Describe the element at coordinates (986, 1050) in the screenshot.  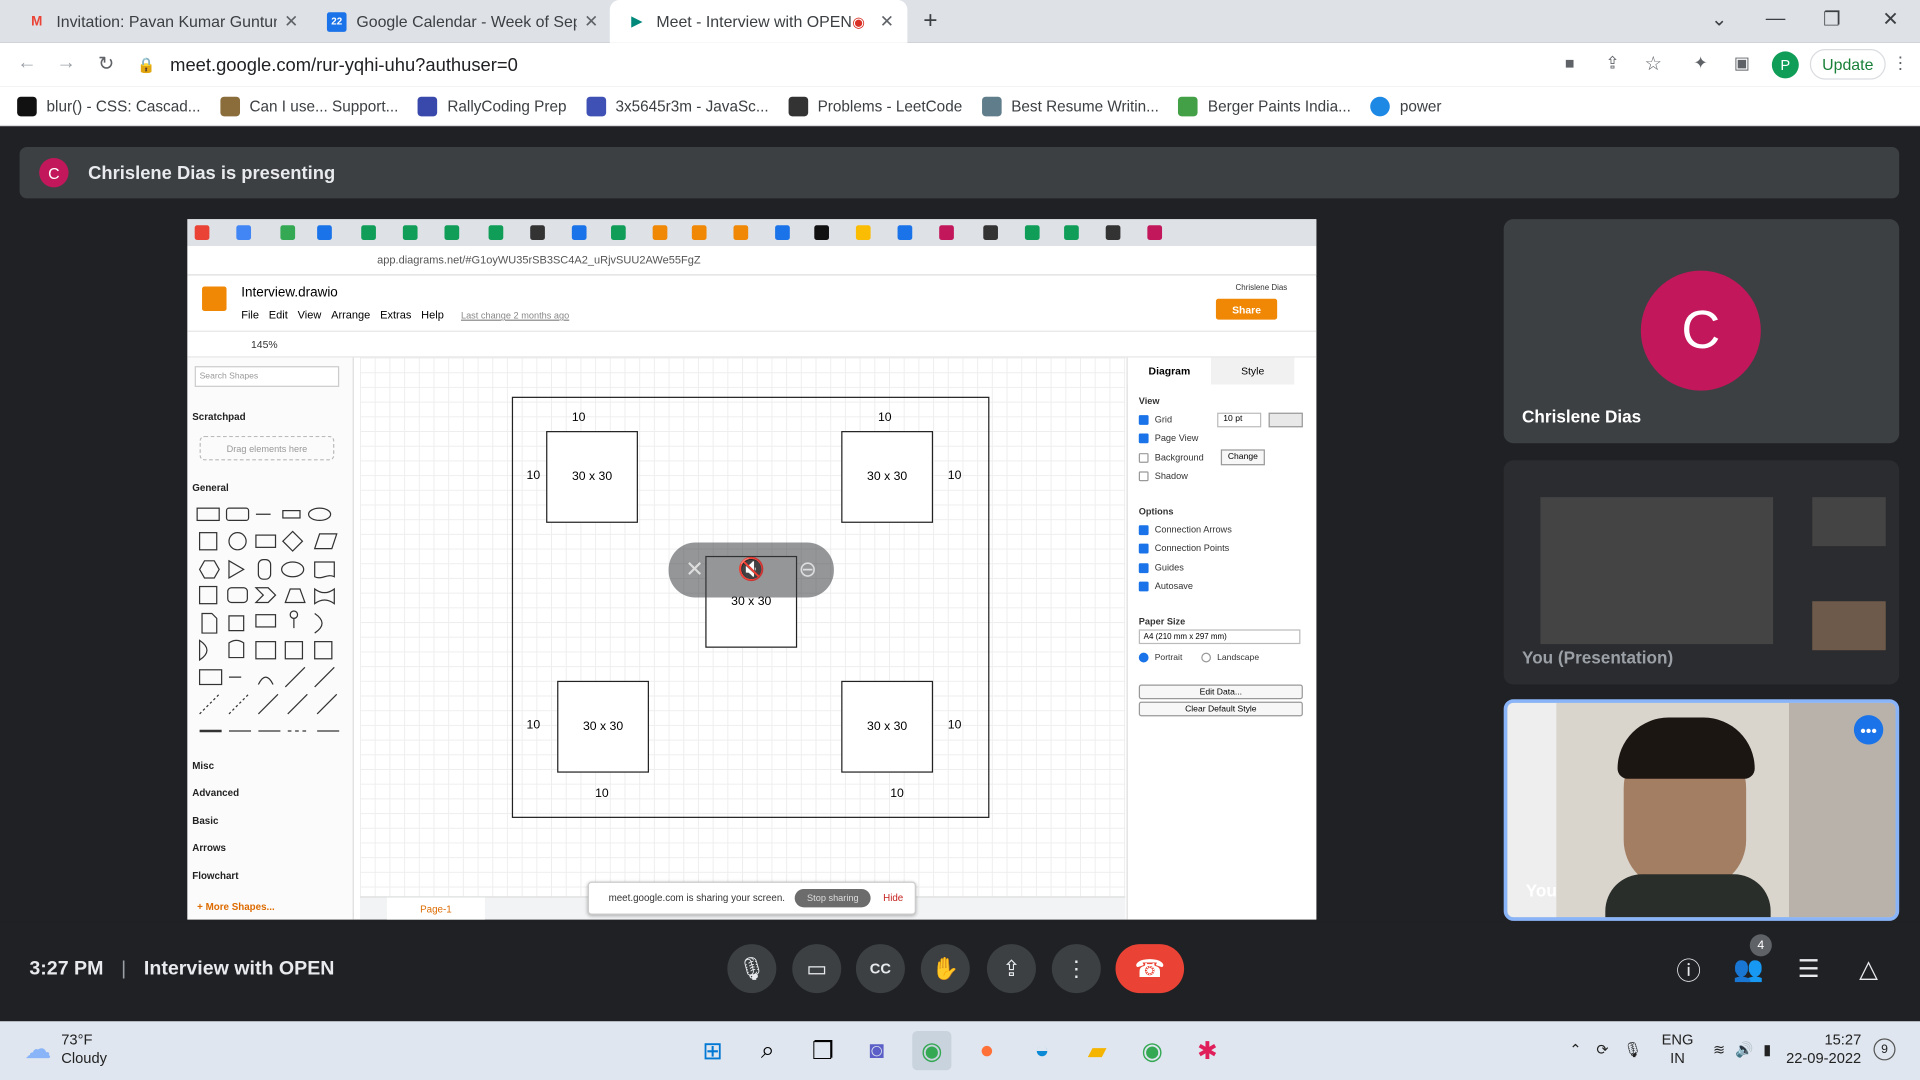
I see `firefox-icon: ●` at that location.